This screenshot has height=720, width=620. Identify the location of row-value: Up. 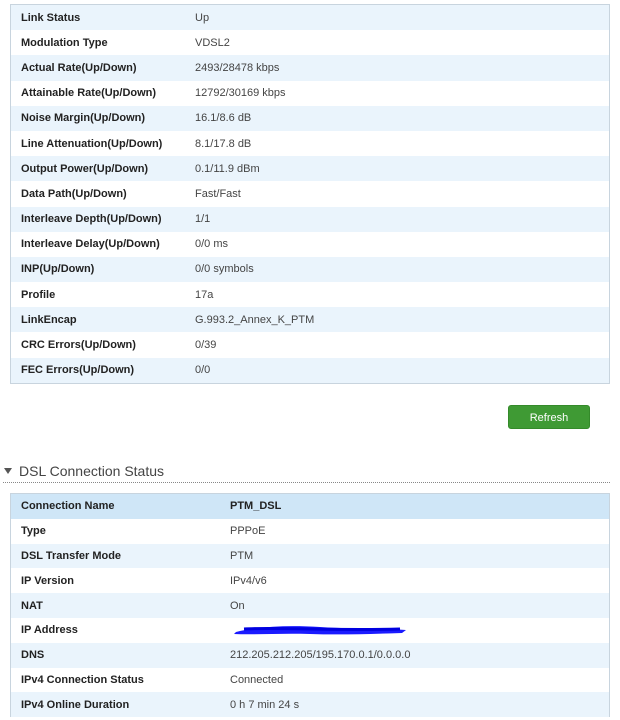
(202, 17).